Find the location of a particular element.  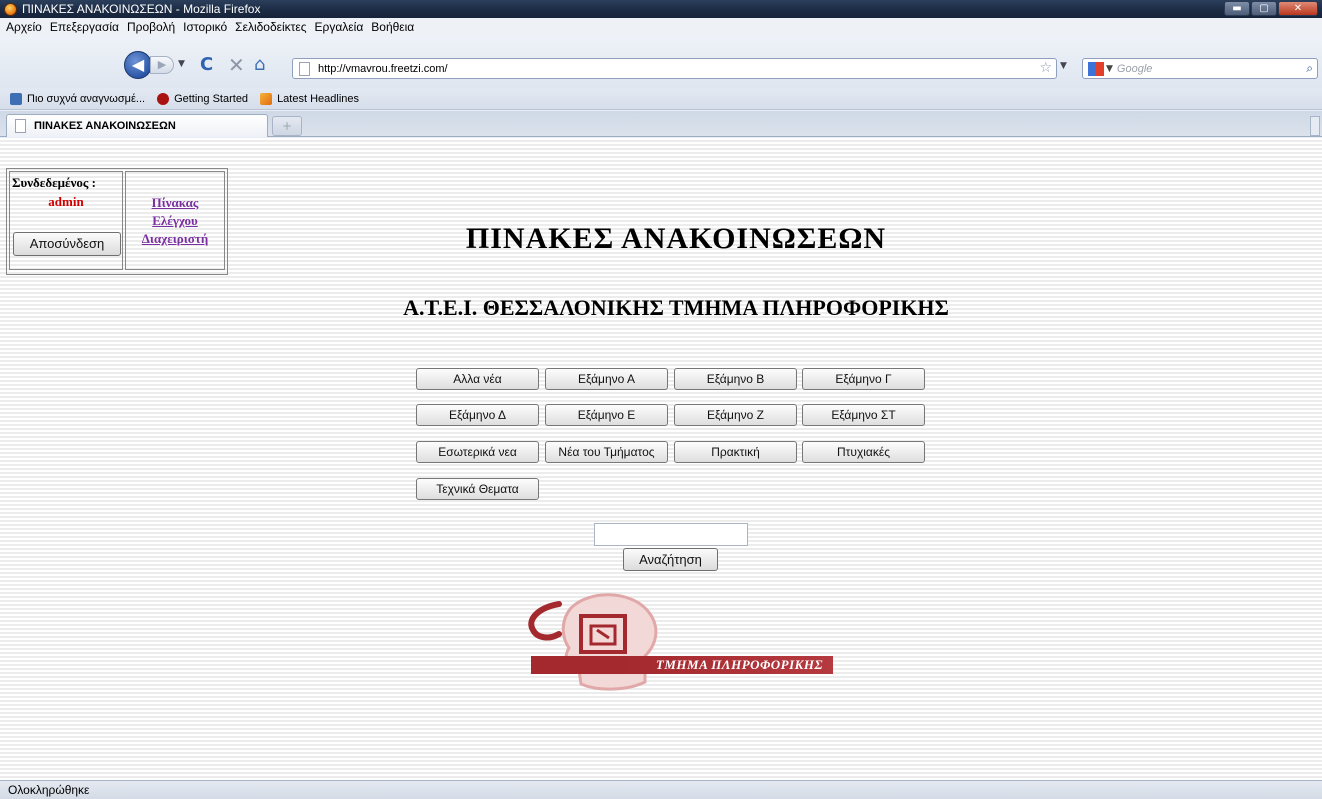

head-logo-icon is located at coordinates (593, 642).